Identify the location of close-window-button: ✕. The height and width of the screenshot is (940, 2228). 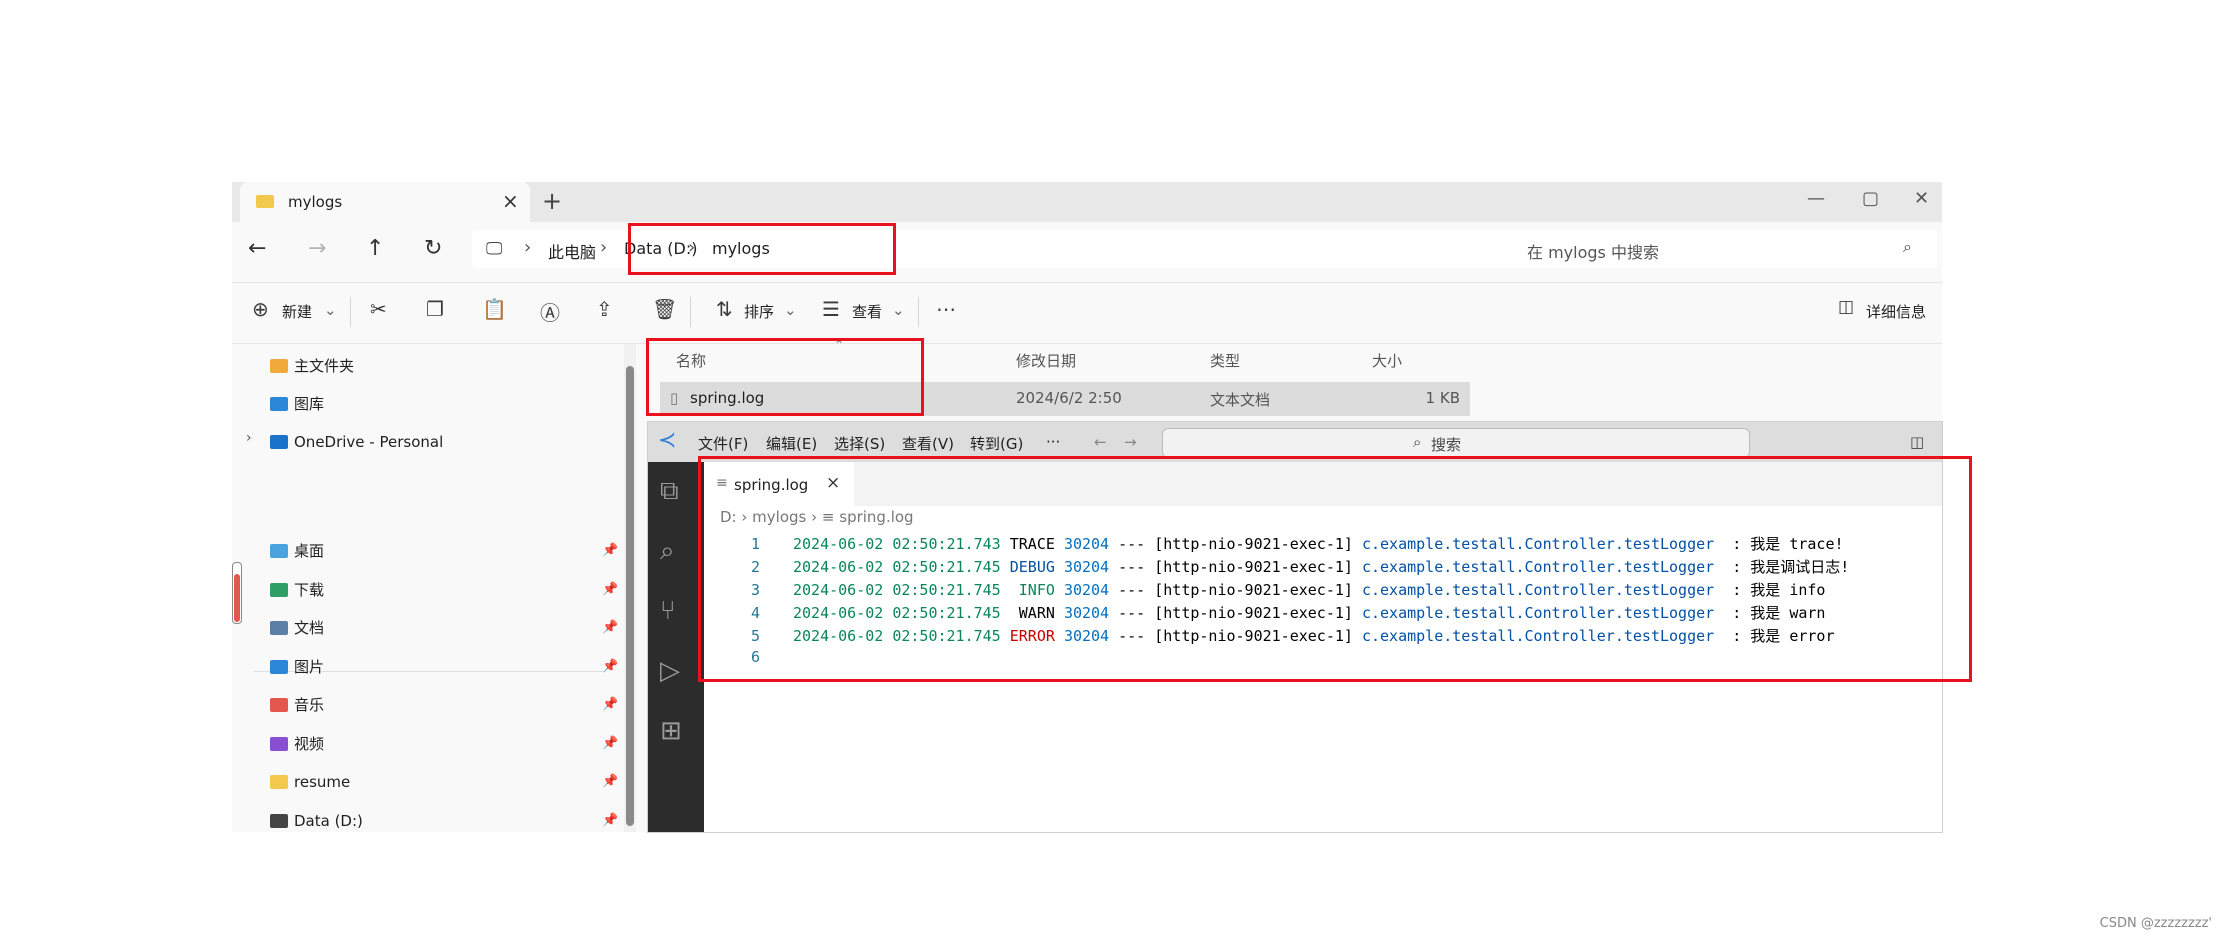
(1921, 198).